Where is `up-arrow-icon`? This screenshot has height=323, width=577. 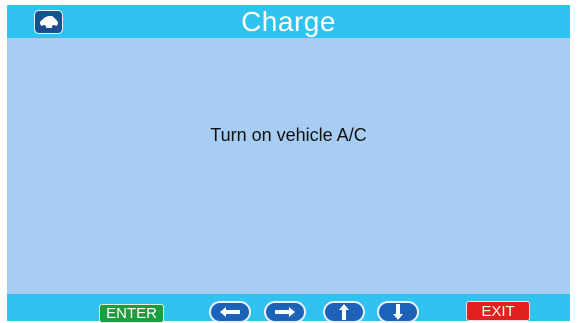 up-arrow-icon is located at coordinates (344, 312).